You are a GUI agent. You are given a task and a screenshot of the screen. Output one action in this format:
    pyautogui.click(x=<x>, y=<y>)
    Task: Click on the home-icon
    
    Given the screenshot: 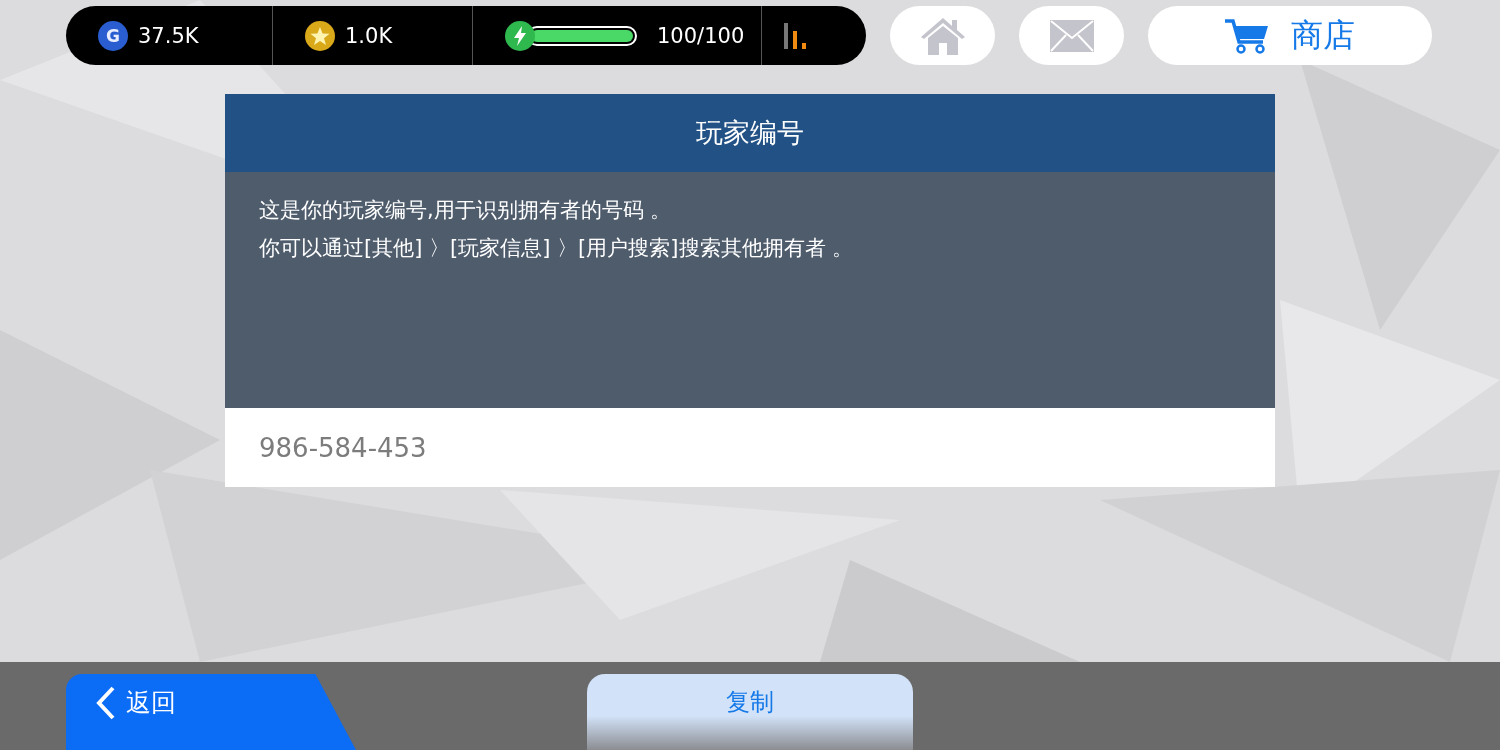 What is the action you would take?
    pyautogui.click(x=942, y=35)
    